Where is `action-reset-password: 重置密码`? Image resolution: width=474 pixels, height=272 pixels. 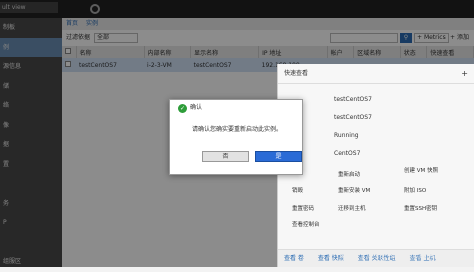
action-reset-password: 重置密码 is located at coordinates (303, 208).